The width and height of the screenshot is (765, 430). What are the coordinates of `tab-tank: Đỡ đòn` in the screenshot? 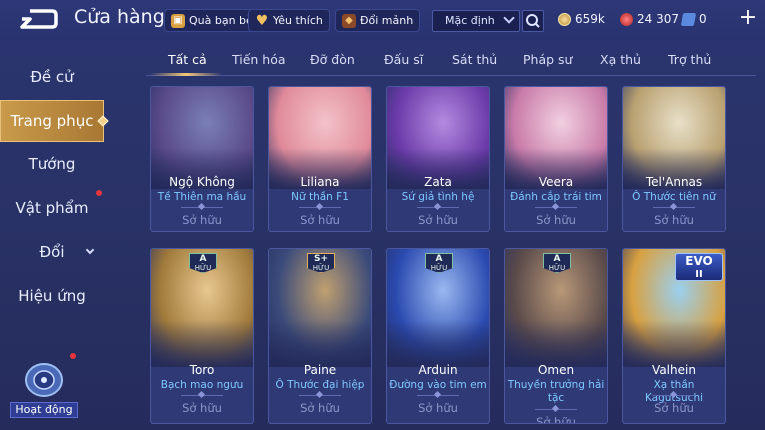 It's located at (332, 59).